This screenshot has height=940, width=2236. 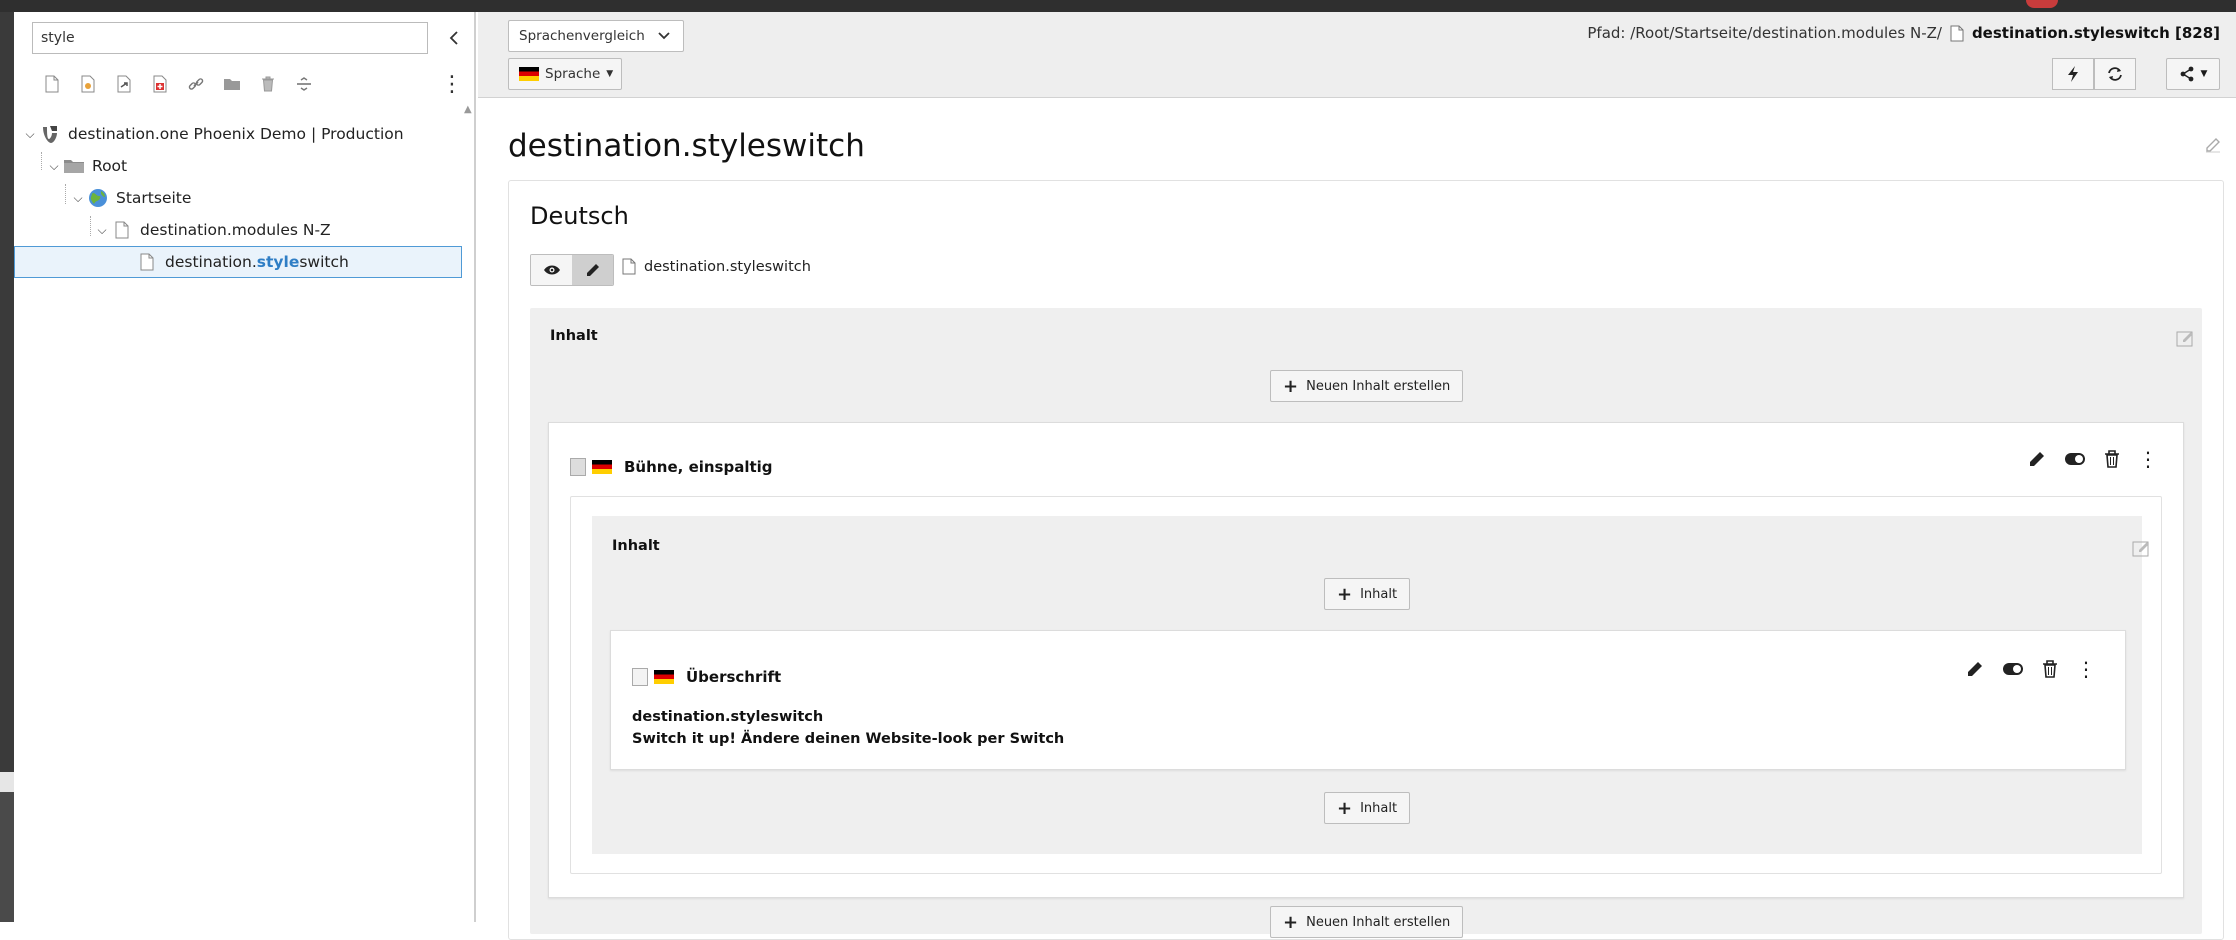 I want to click on page-link: destination.styleswitch, so click(x=716, y=266).